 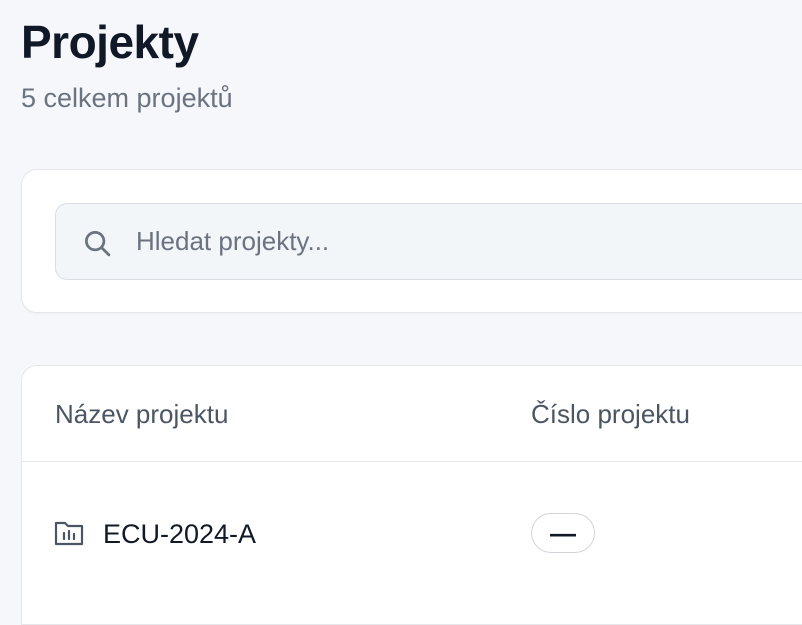 I want to click on project-count: 5 celkem projektů, so click(x=127, y=98).